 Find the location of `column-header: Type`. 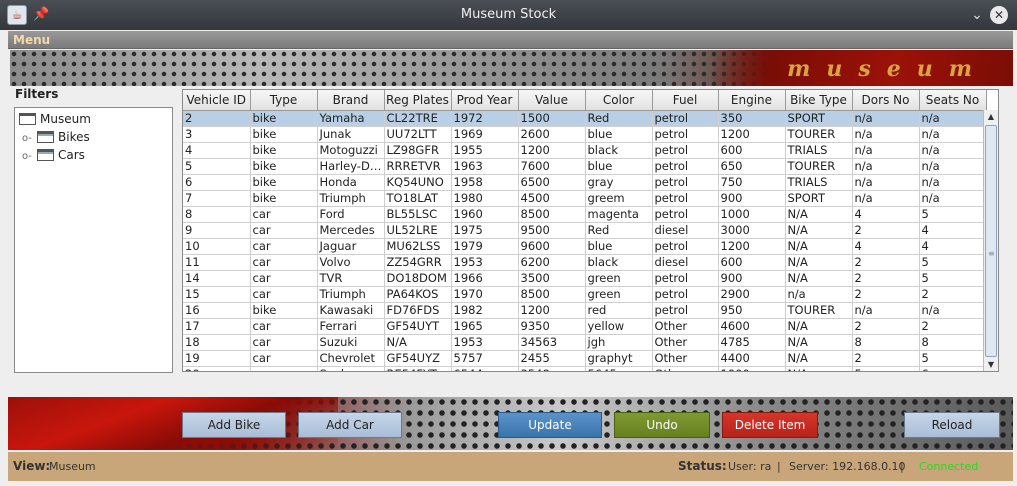

column-header: Type is located at coordinates (284, 100).